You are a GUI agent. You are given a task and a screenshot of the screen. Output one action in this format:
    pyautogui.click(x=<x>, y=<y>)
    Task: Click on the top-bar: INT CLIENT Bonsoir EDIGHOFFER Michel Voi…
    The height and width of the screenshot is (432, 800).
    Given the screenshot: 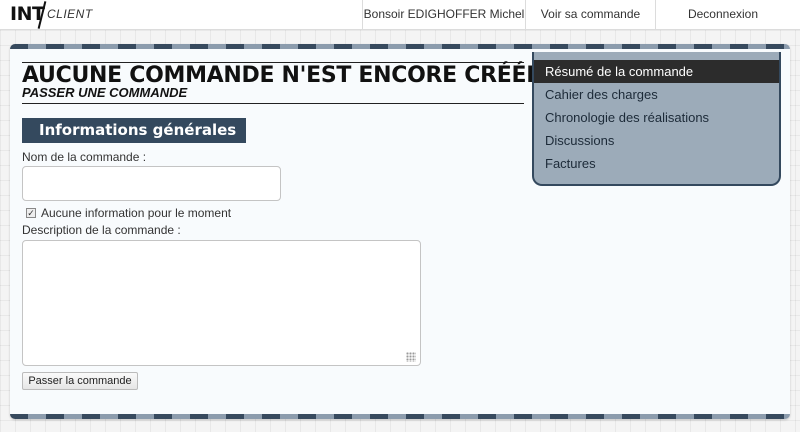 What is the action you would take?
    pyautogui.click(x=400, y=15)
    